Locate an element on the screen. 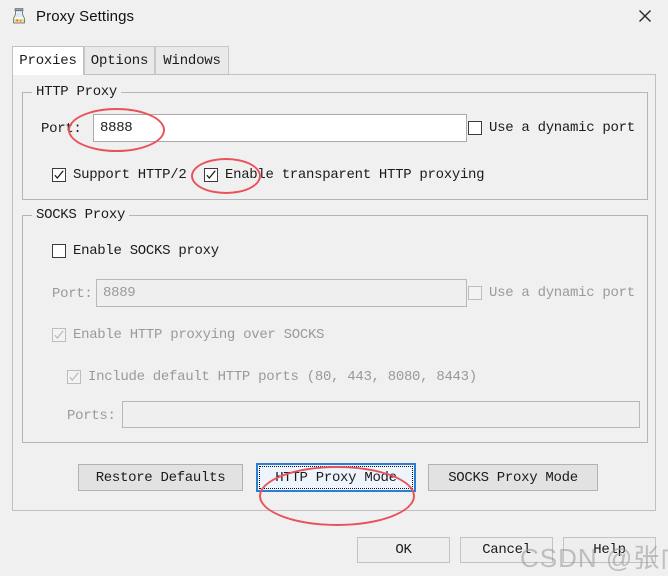 This screenshot has width=668, height=576. transparent-proxy-label: Enable transparent HTTP proxying is located at coordinates (355, 175).